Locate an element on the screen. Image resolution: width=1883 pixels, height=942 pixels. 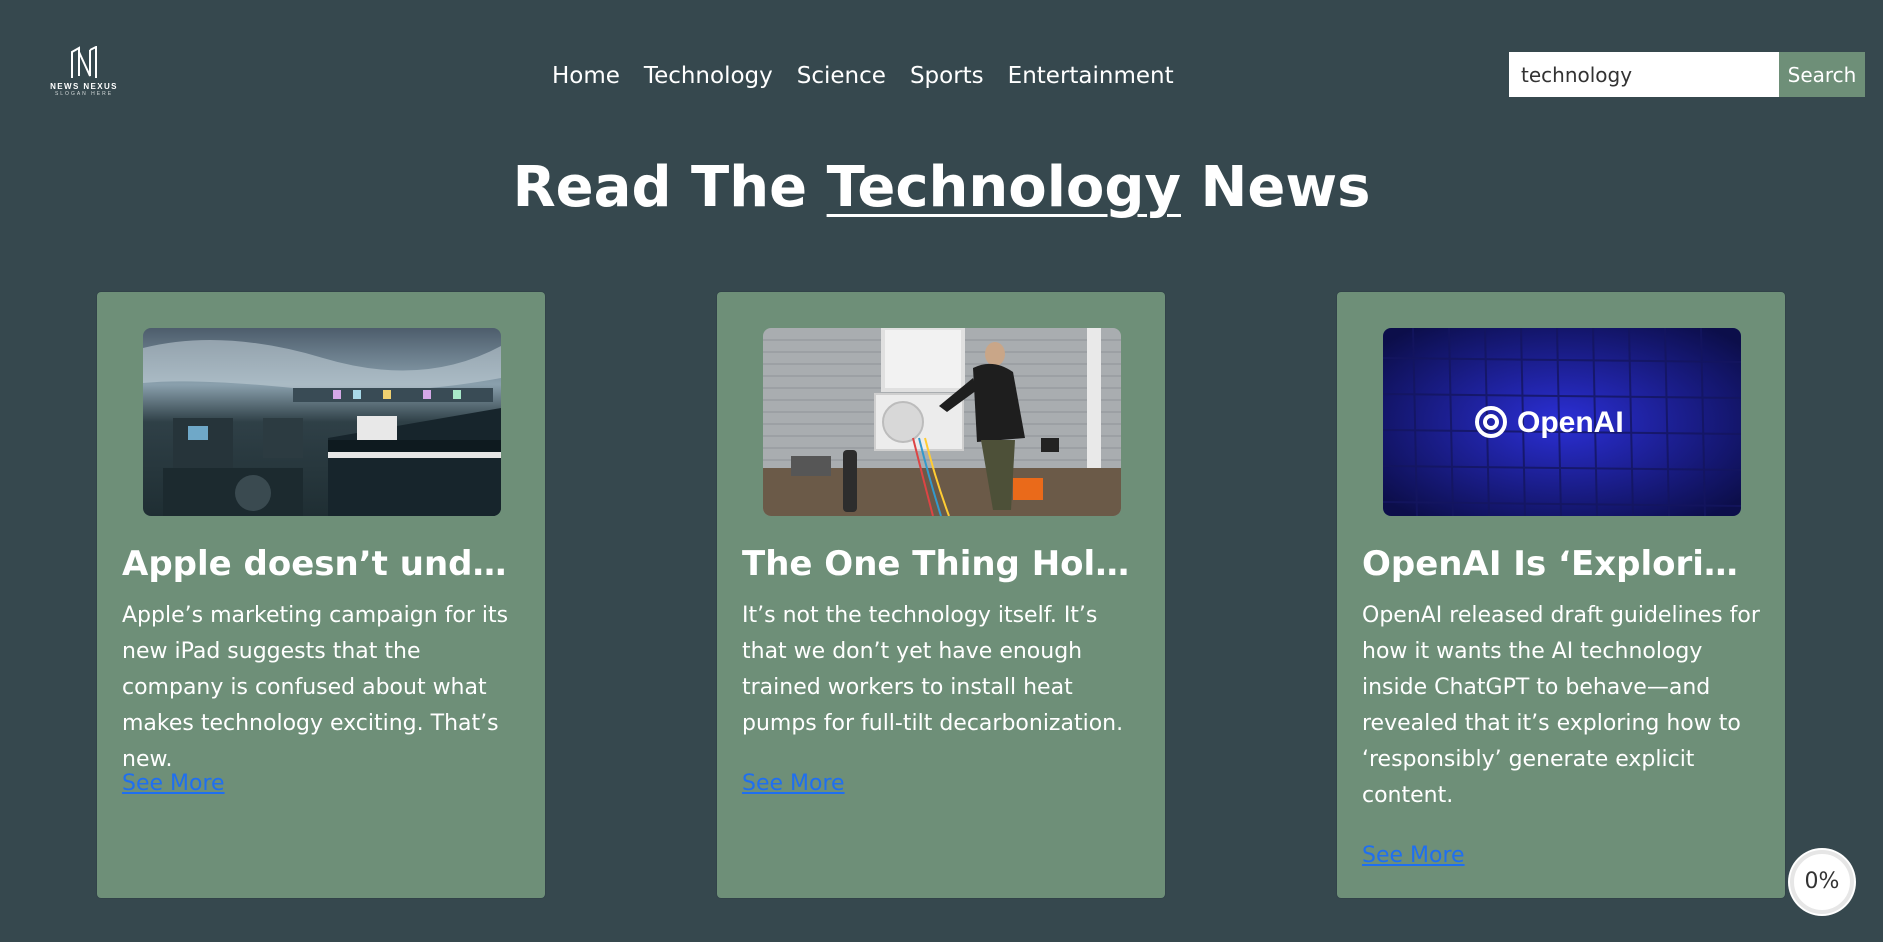
article-image: OpenAI is located at coordinates (1562, 422).